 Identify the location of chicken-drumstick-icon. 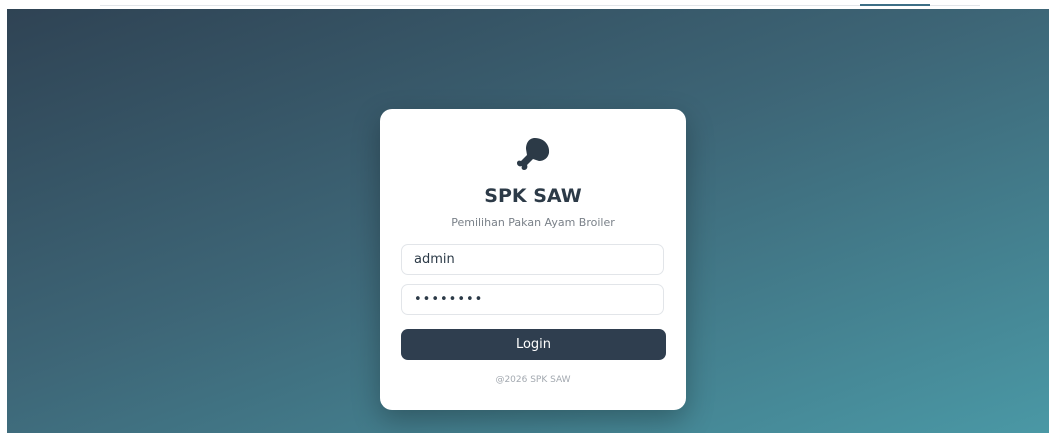
(533, 154).